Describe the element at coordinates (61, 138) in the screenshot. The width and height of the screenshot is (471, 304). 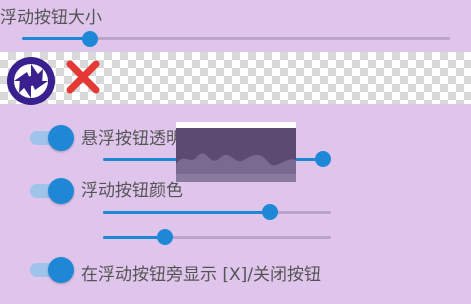
I see `transparency-toggle-knob` at that location.